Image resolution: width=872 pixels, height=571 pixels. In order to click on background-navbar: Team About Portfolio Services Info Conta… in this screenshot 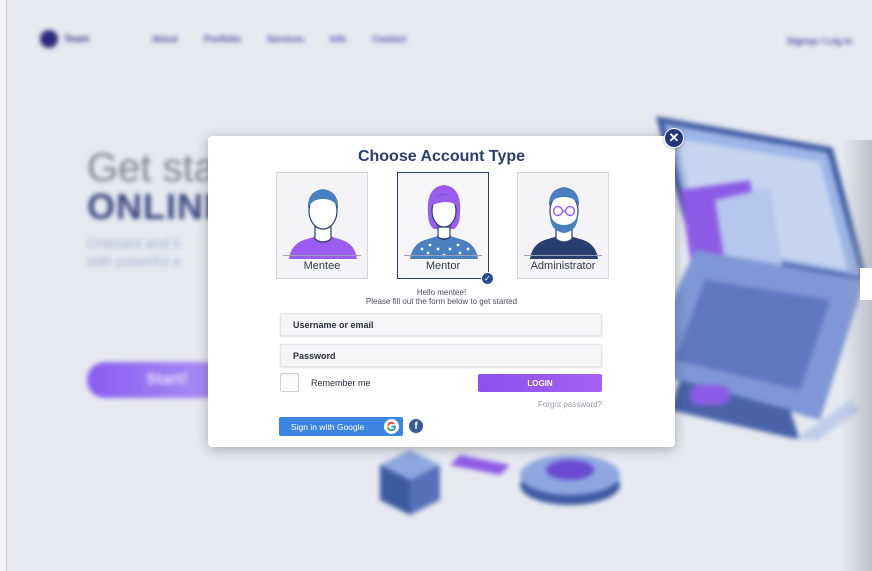, I will do `click(446, 42)`.